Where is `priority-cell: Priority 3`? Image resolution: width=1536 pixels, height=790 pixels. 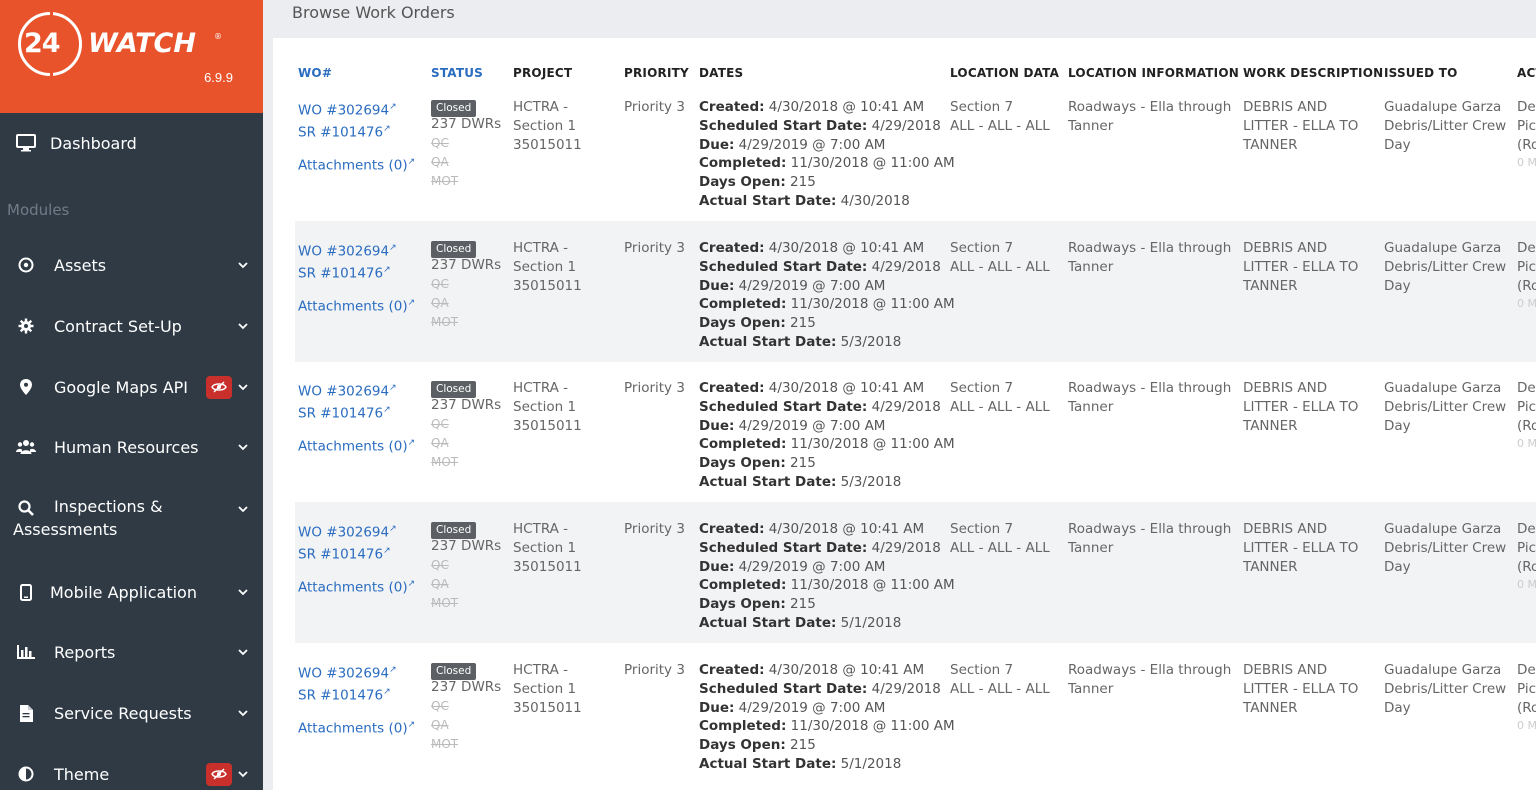
priority-cell: Priority 3 is located at coordinates (654, 107).